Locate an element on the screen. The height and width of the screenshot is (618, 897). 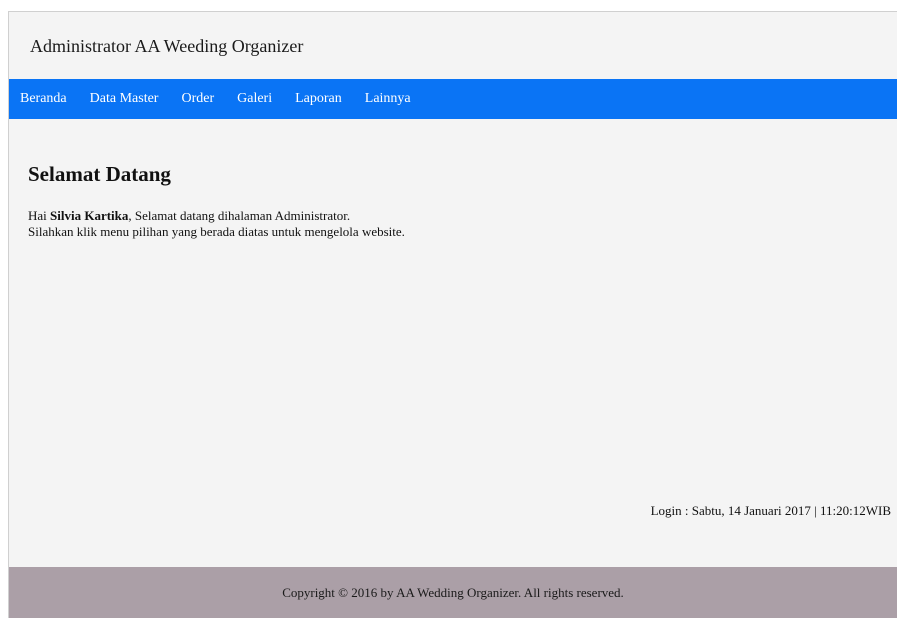
nav-item-laporan: Laporan is located at coordinates (319, 99).